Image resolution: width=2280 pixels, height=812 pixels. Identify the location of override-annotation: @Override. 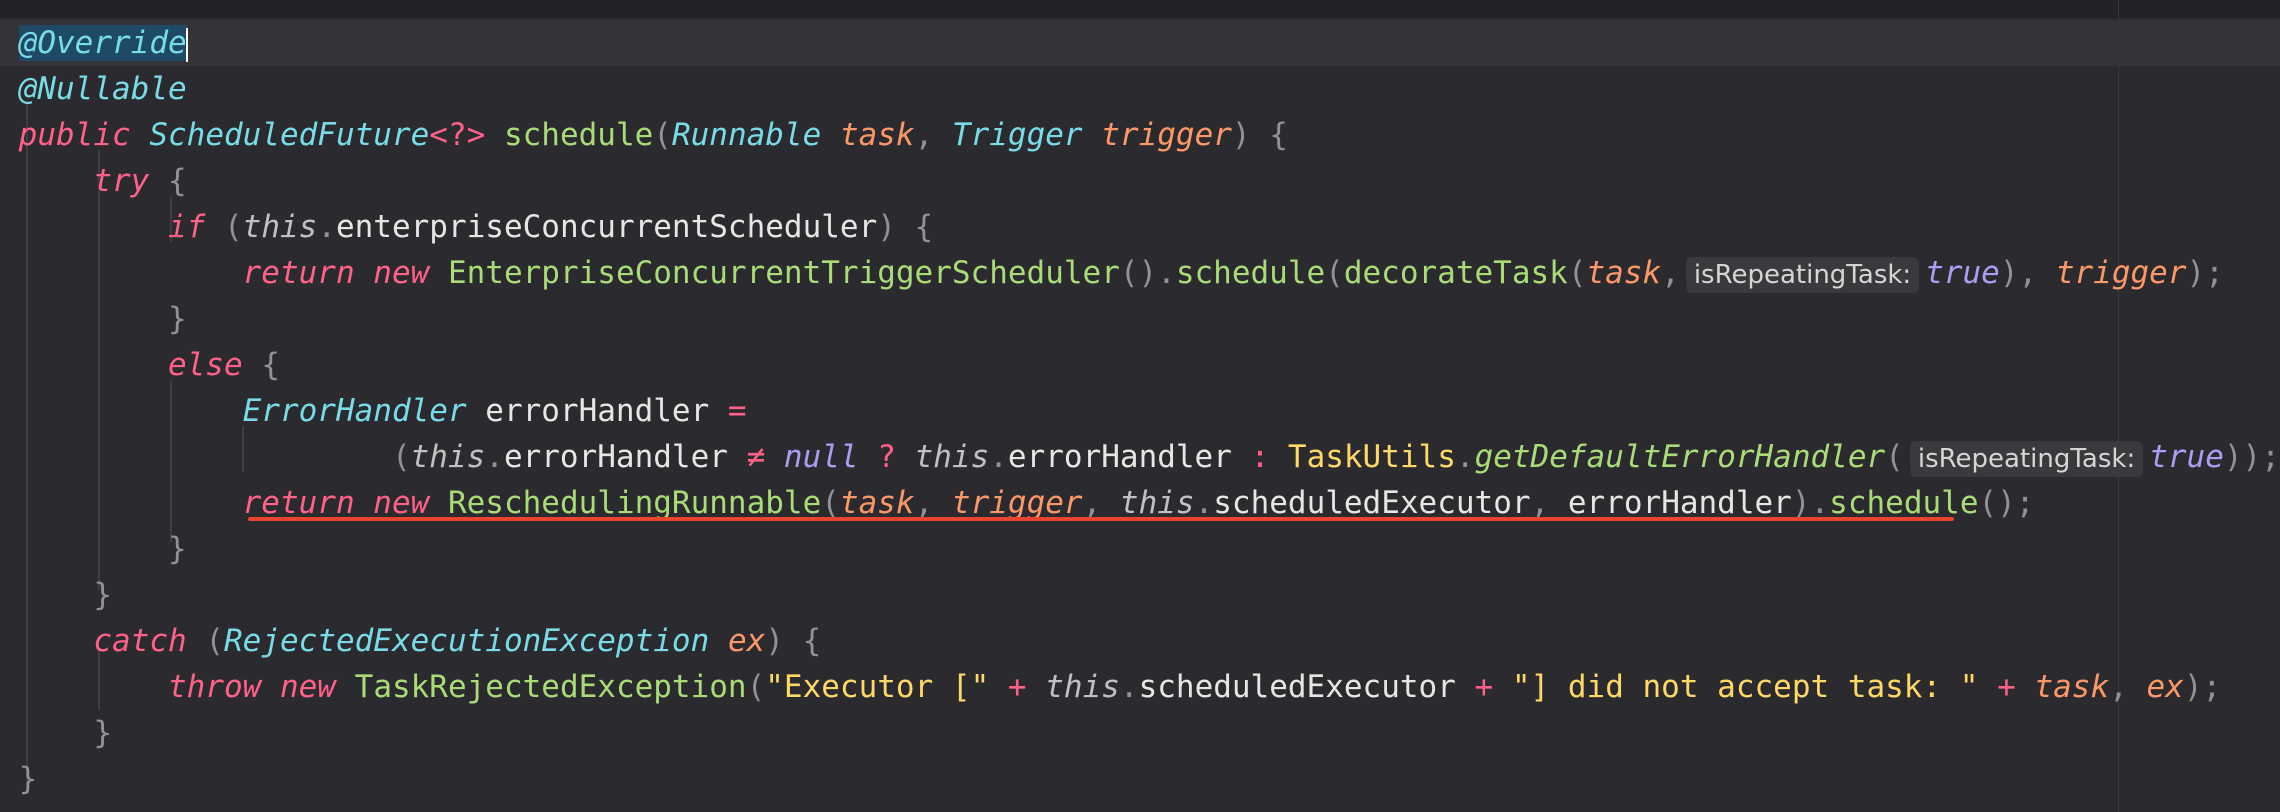
(102, 43).